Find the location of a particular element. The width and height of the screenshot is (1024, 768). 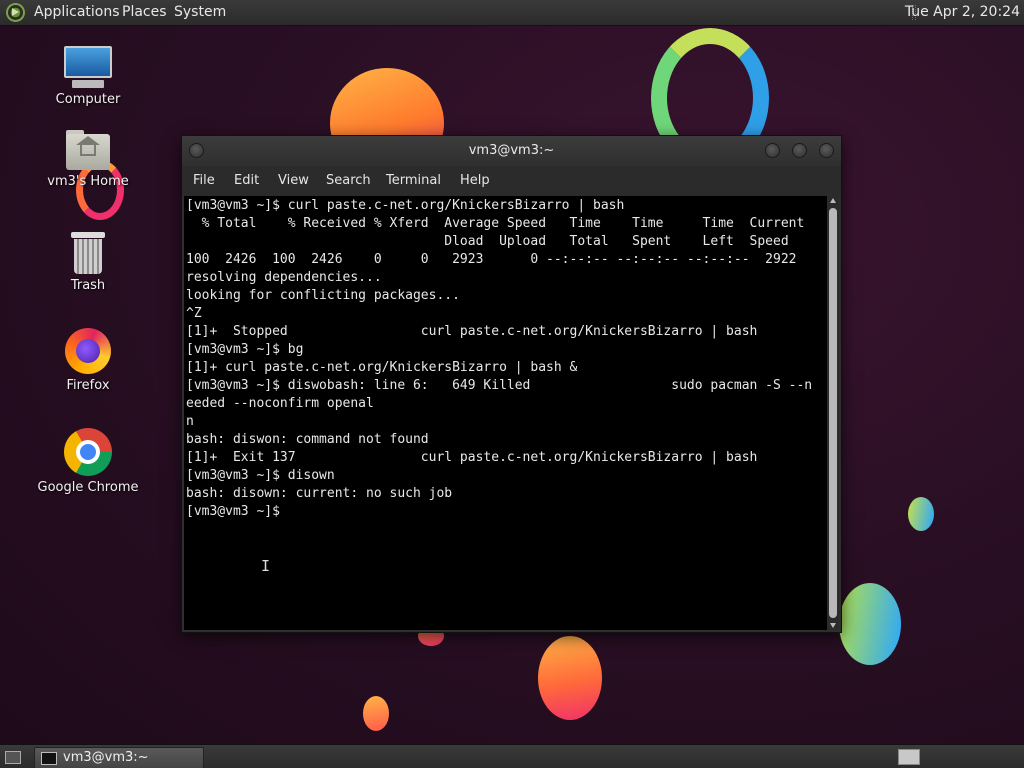

desktop-icon-trash: Trash is located at coordinates (88, 262).